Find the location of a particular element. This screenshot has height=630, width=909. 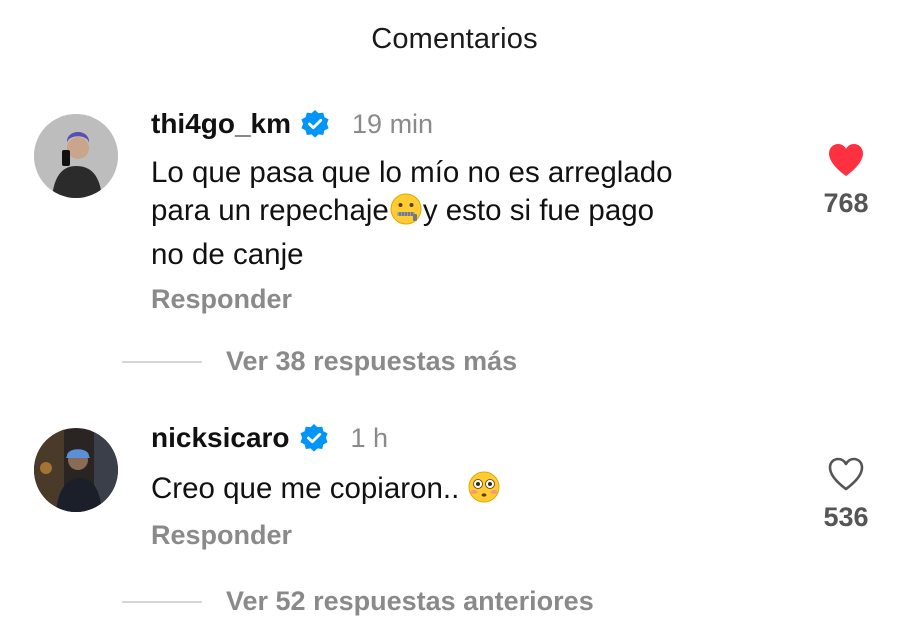

view-more-replies: Ver 38 respuestas más is located at coordinates (319, 361).